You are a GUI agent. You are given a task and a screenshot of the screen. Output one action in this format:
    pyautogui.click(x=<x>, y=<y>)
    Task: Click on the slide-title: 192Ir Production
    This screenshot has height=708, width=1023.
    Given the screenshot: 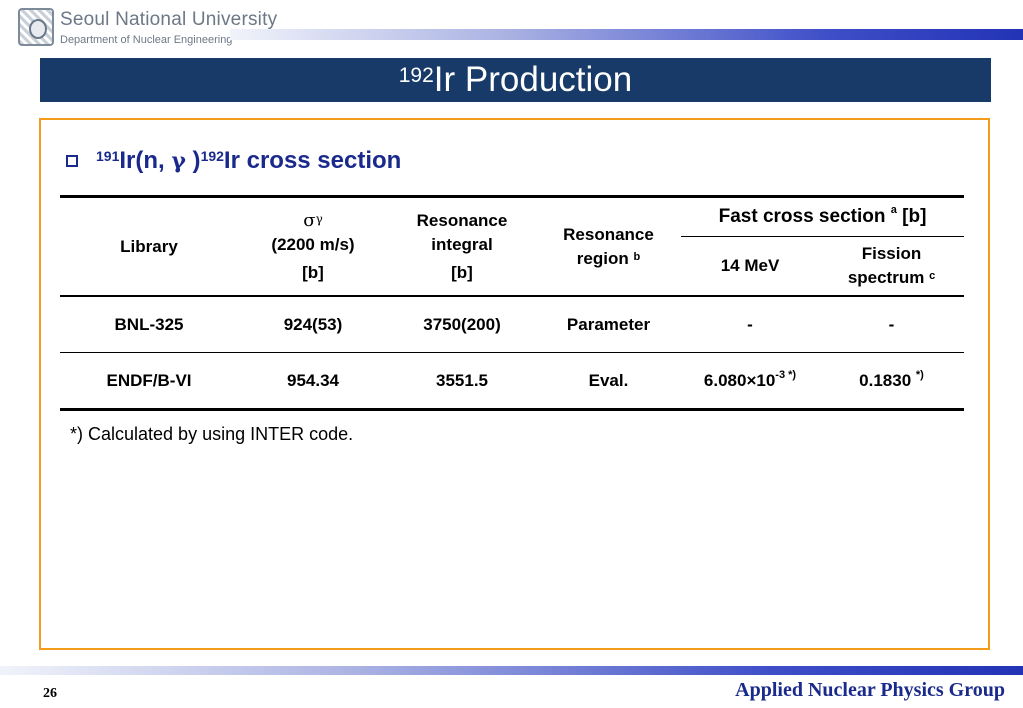 What is the action you would take?
    pyautogui.click(x=515, y=80)
    